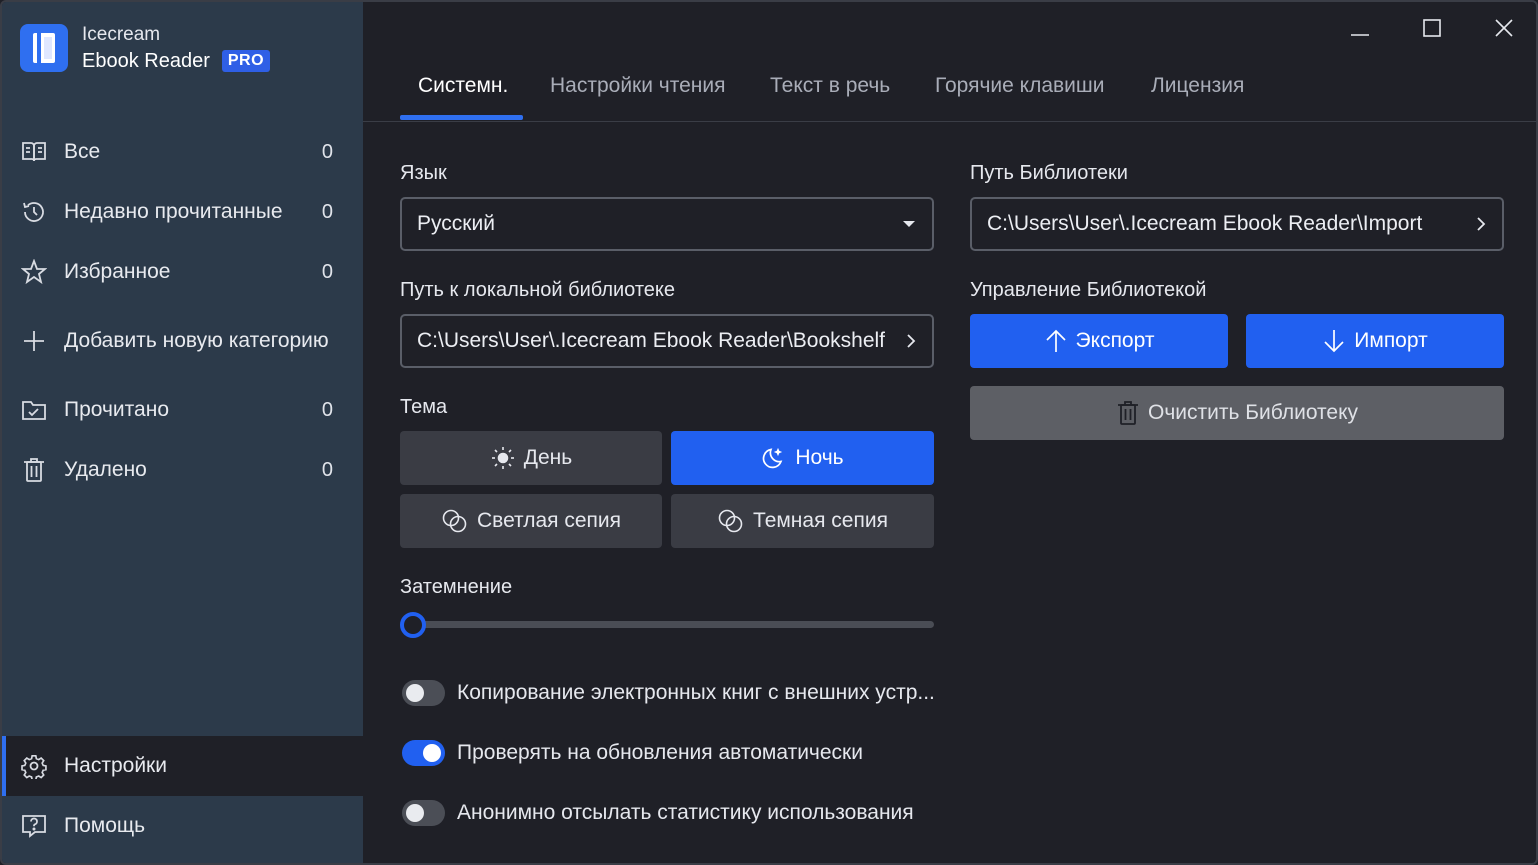  I want to click on app-name-line2: Ebook Reader, so click(146, 61).